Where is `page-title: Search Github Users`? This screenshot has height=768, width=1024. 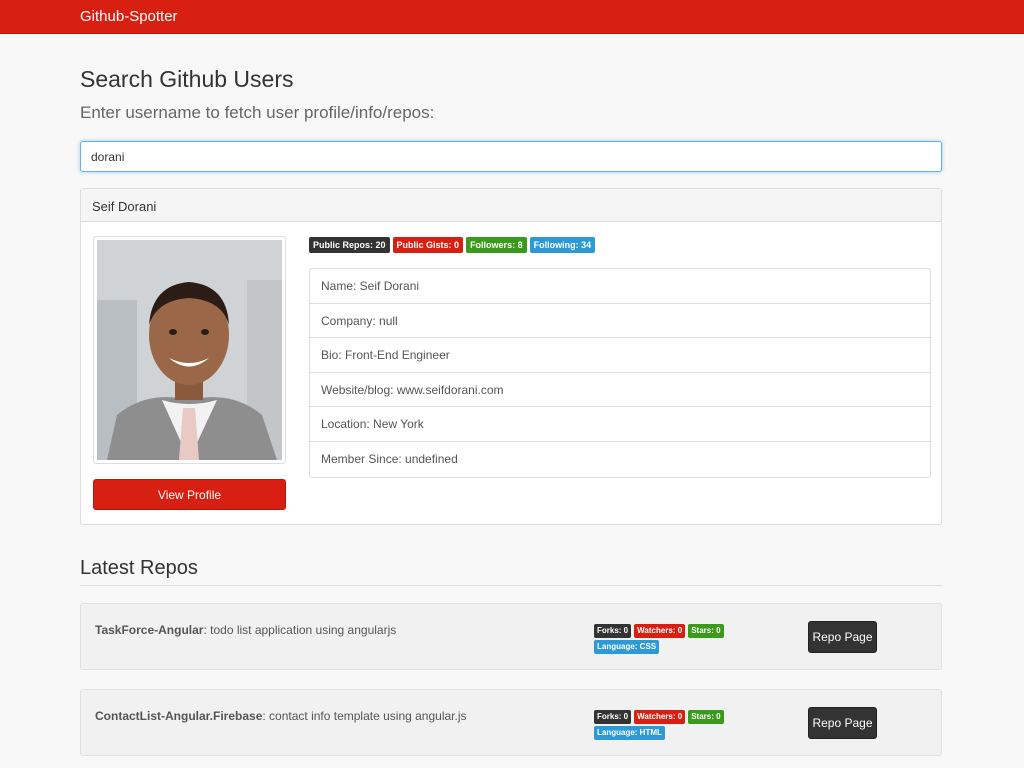
page-title: Search Github Users is located at coordinates (187, 79).